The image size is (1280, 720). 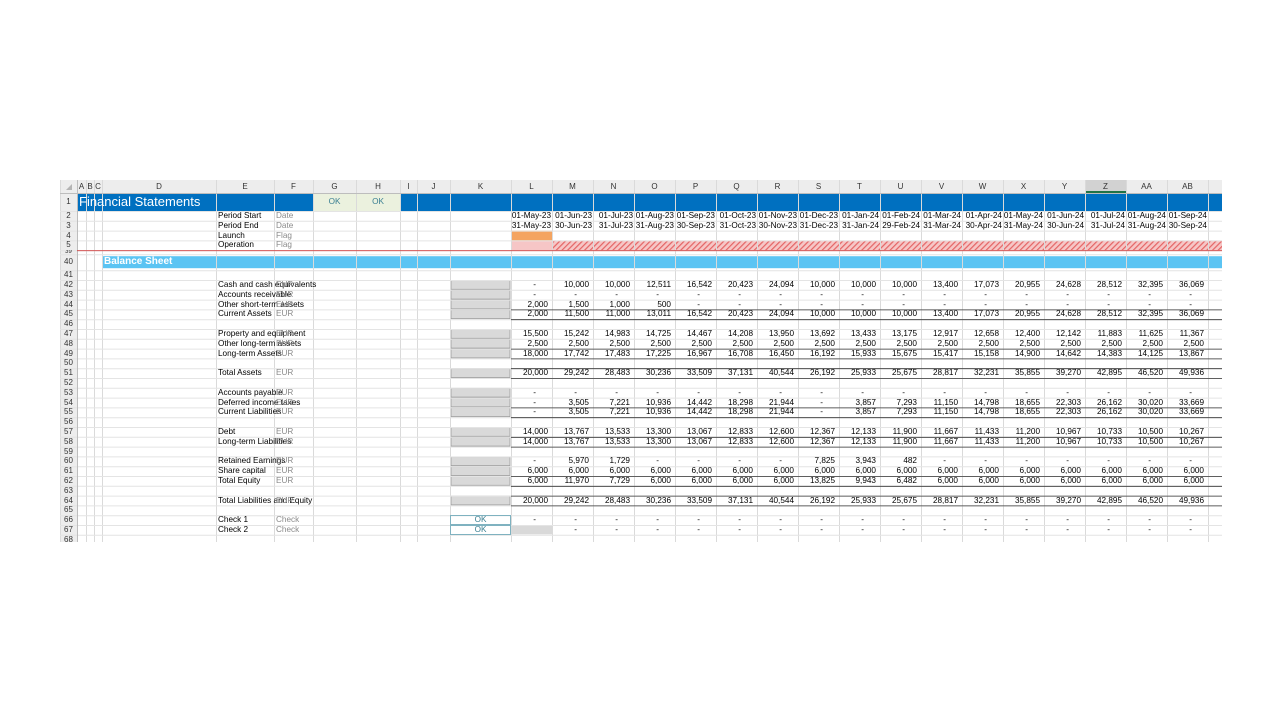 I want to click on date-cell: 01-May-24, so click(x=1023, y=216).